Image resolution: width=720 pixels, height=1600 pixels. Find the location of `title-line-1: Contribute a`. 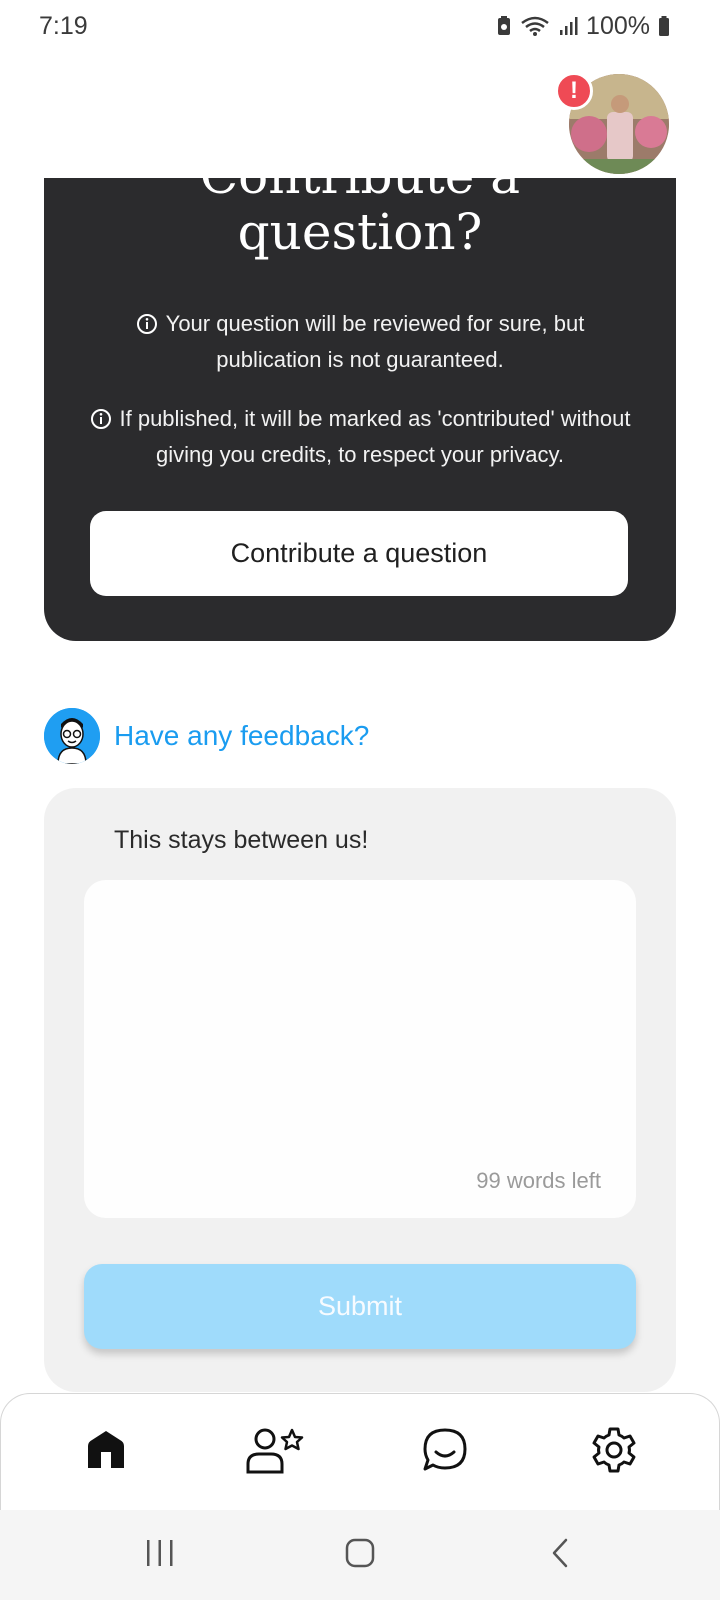

title-line-1: Contribute a is located at coordinates (360, 191).